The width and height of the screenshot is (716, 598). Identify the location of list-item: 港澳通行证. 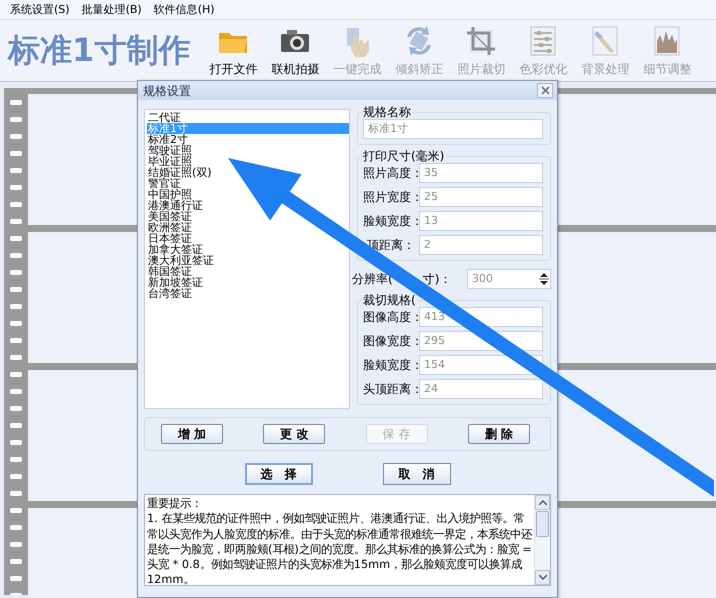
(175, 205).